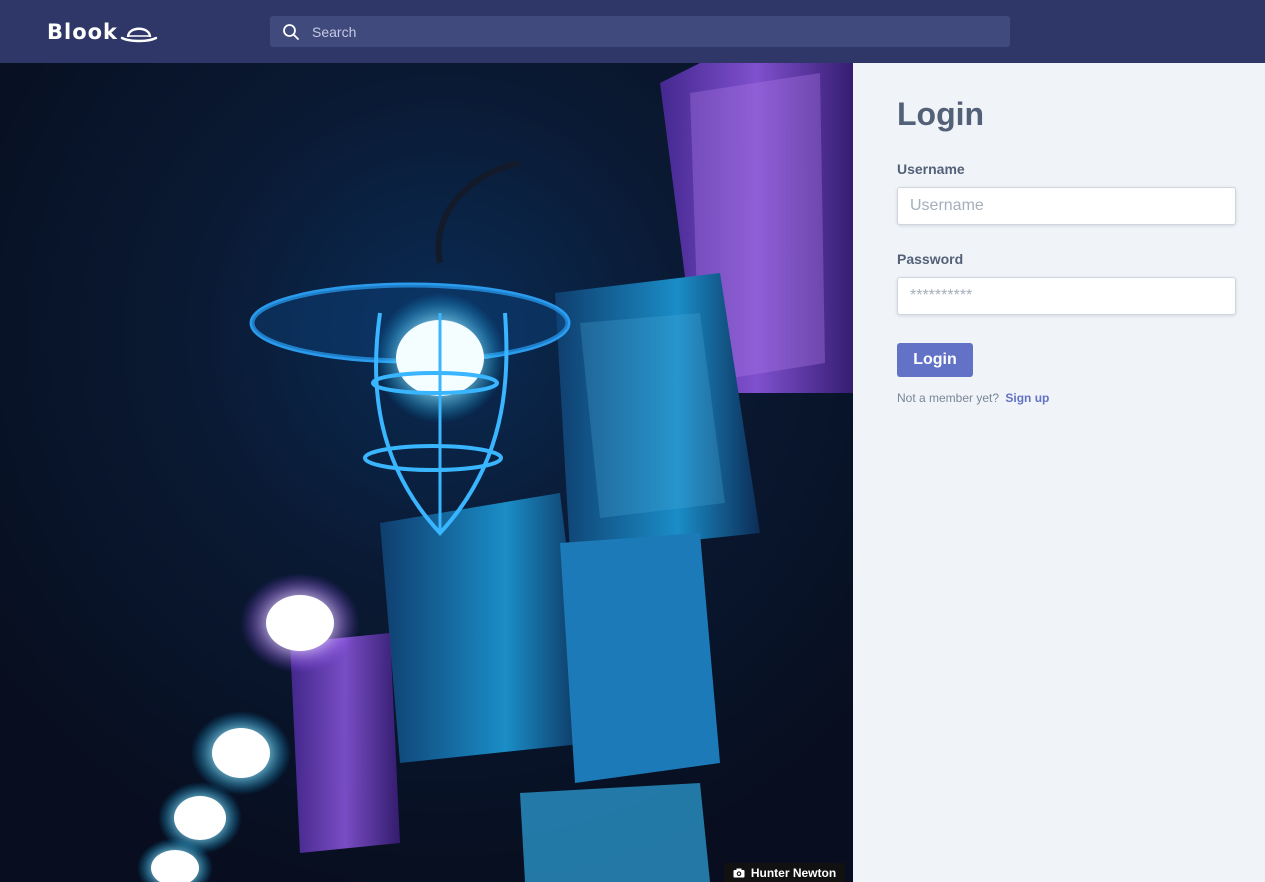 This screenshot has height=882, width=1265. I want to click on logo-text: Blook, so click(83, 32).